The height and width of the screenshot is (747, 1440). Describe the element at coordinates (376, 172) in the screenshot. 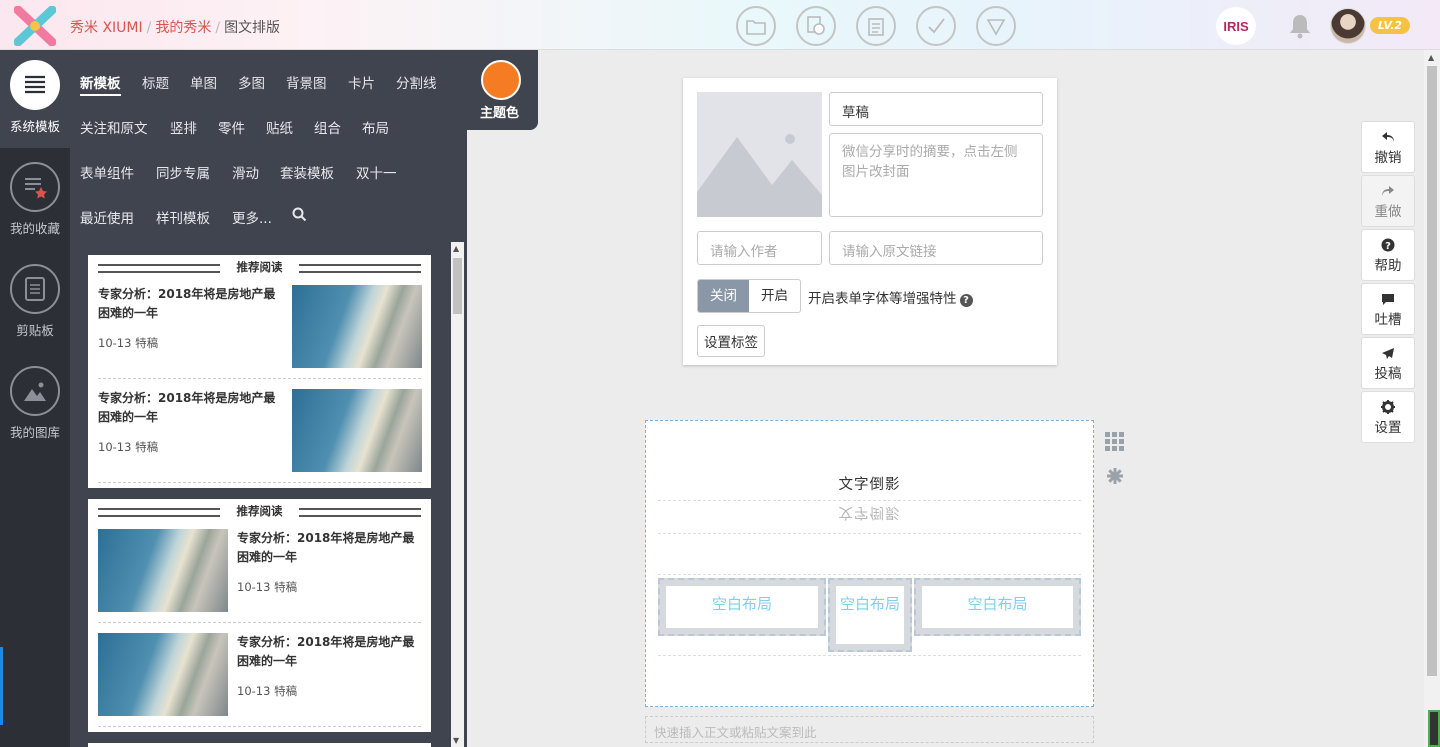

I see `category-double-eleven: 双十一` at that location.